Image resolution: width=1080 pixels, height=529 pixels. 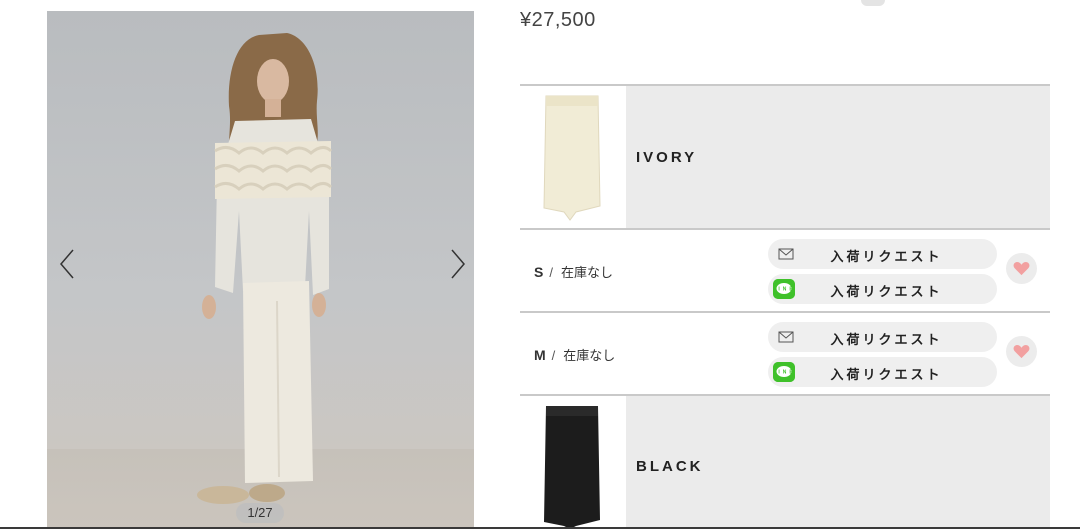 I want to click on size-stock-label: S / 在庫なし, so click(x=573, y=271).